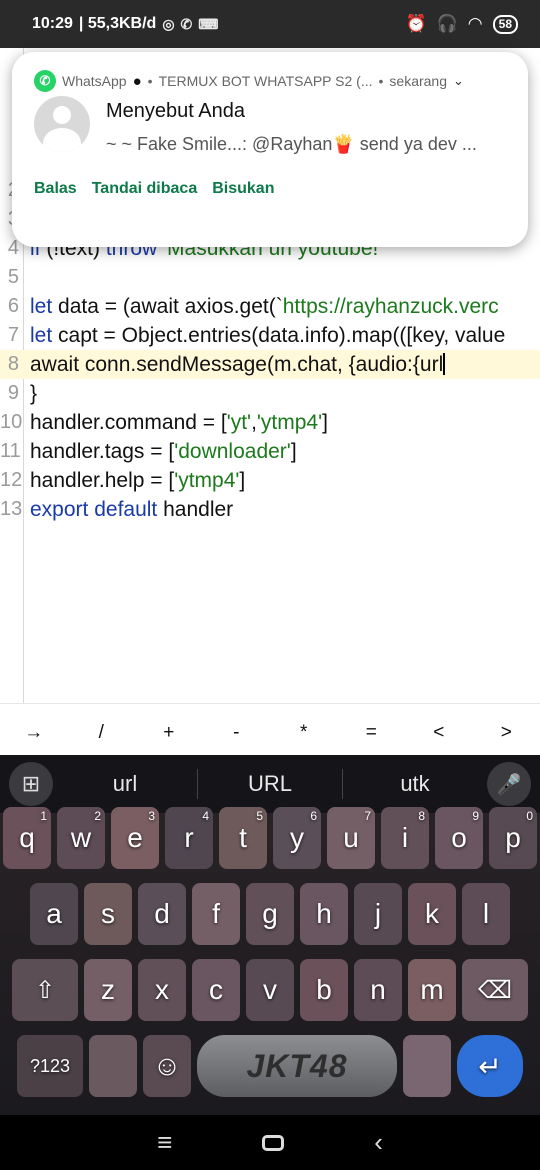 The image size is (540, 1170). I want to click on key-s: s, so click(108, 914).